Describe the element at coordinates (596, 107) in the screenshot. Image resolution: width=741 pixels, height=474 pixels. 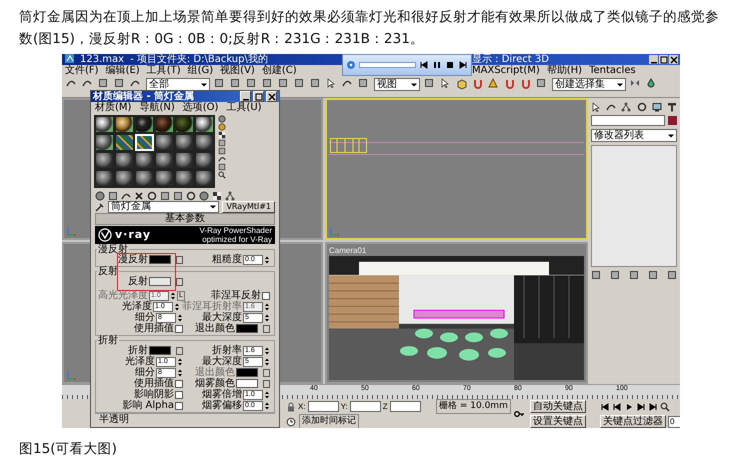
I see `cursor-icon` at that location.